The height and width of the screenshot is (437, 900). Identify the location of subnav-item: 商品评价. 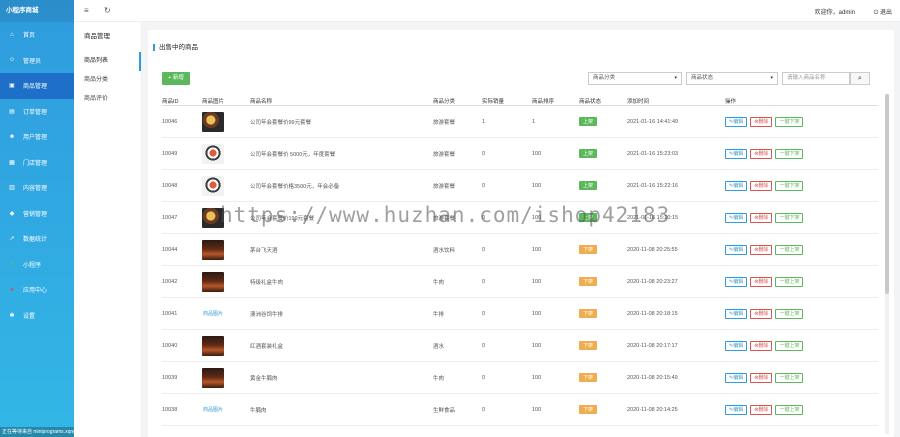
(107, 99).